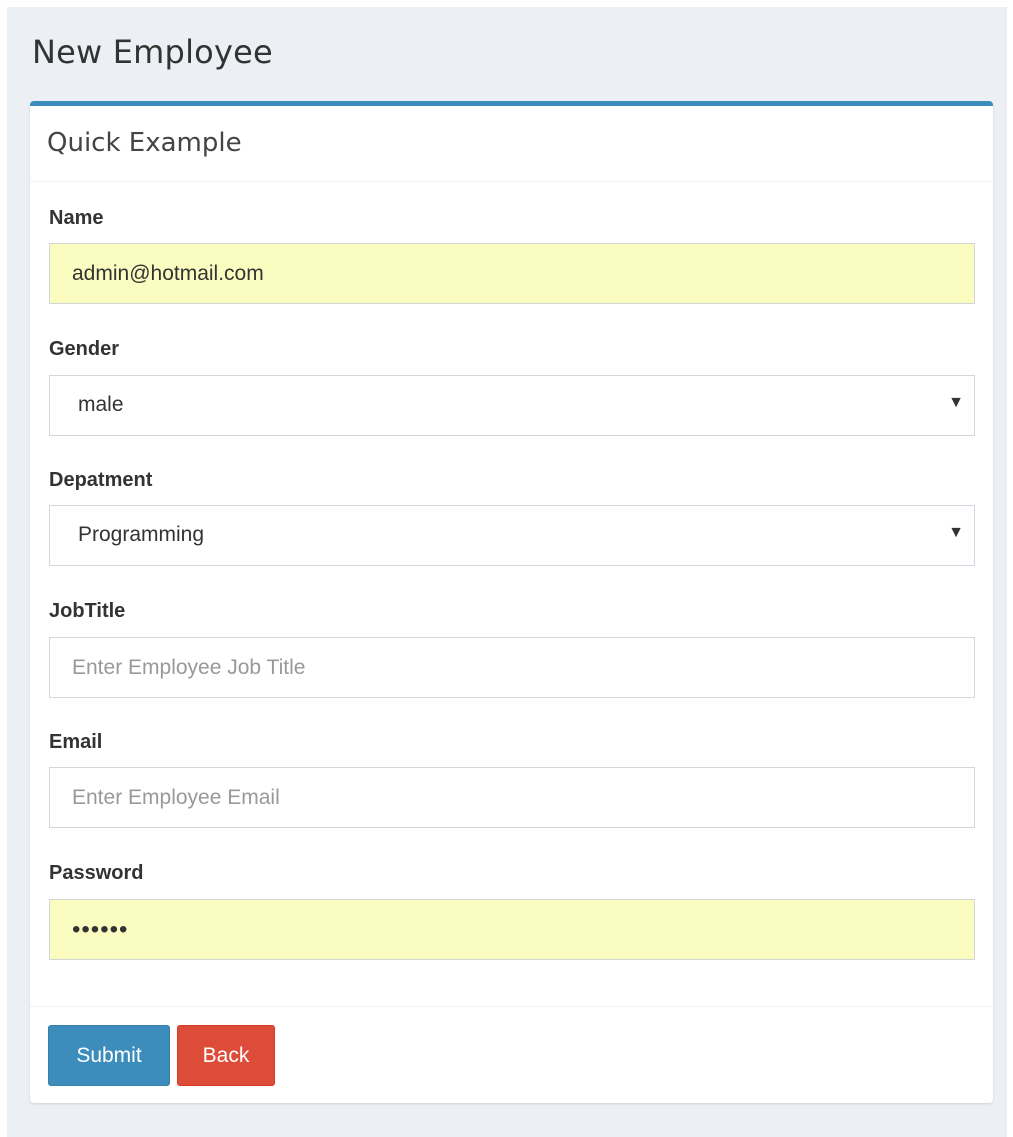 The image size is (1013, 1137). What do you see at coordinates (76, 742) in the screenshot?
I see `email-label: Email` at bounding box center [76, 742].